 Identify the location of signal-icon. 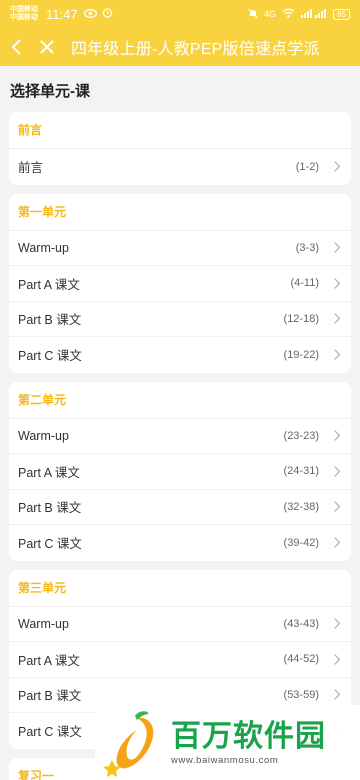
(314, 14).